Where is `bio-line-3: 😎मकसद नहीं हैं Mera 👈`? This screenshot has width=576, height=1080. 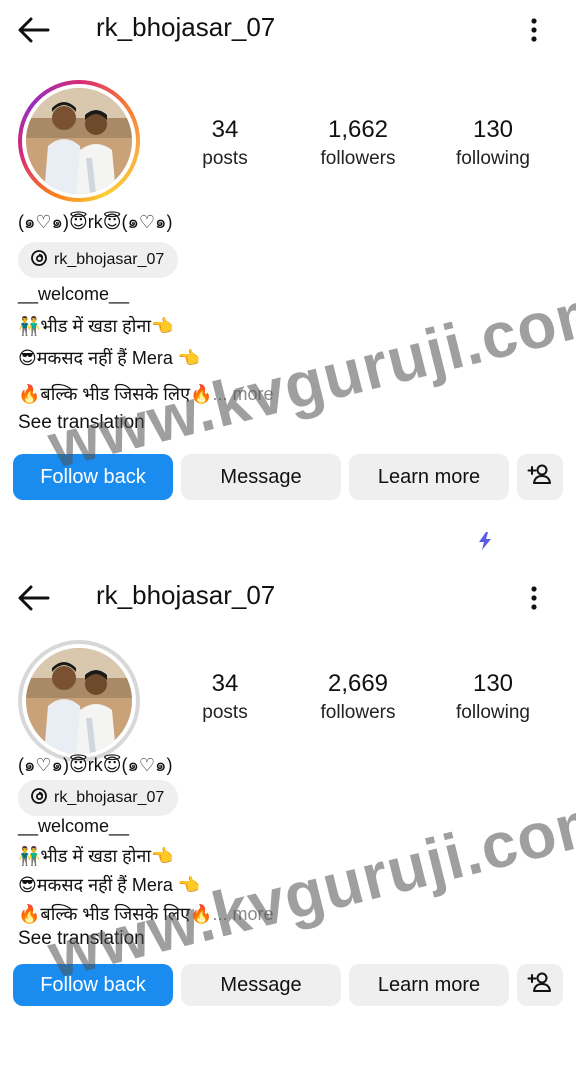 bio-line-3: 😎मकसद नहीं हैं Mera 👈 is located at coordinates (109, 358).